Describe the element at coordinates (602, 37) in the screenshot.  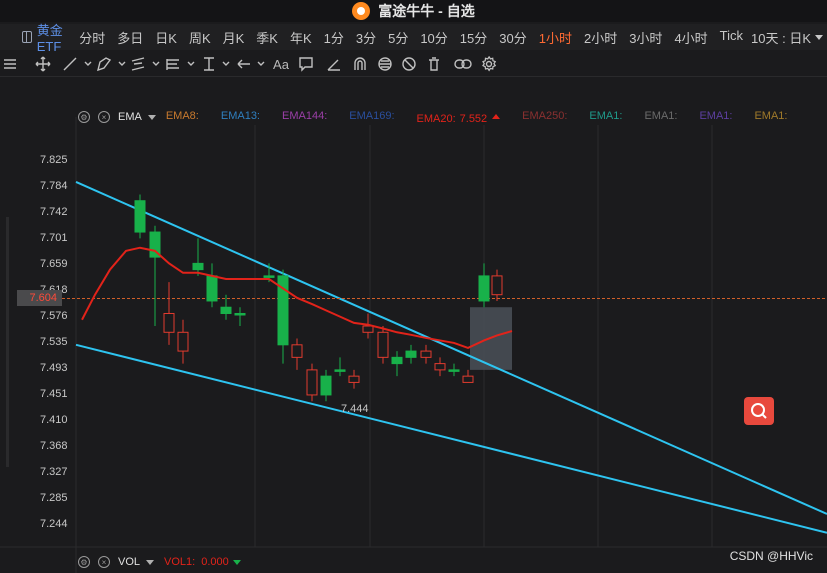
I see `period-tab: 2小时` at that location.